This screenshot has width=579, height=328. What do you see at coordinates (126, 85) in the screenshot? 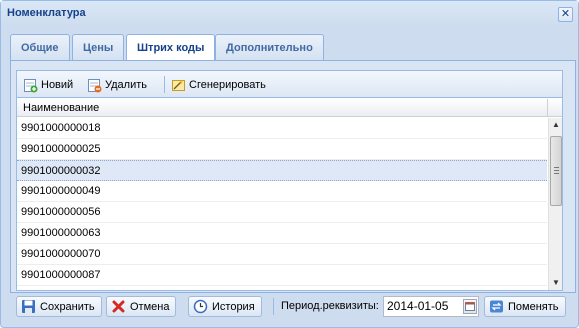
I see `delete-button-label: Удалить` at bounding box center [126, 85].